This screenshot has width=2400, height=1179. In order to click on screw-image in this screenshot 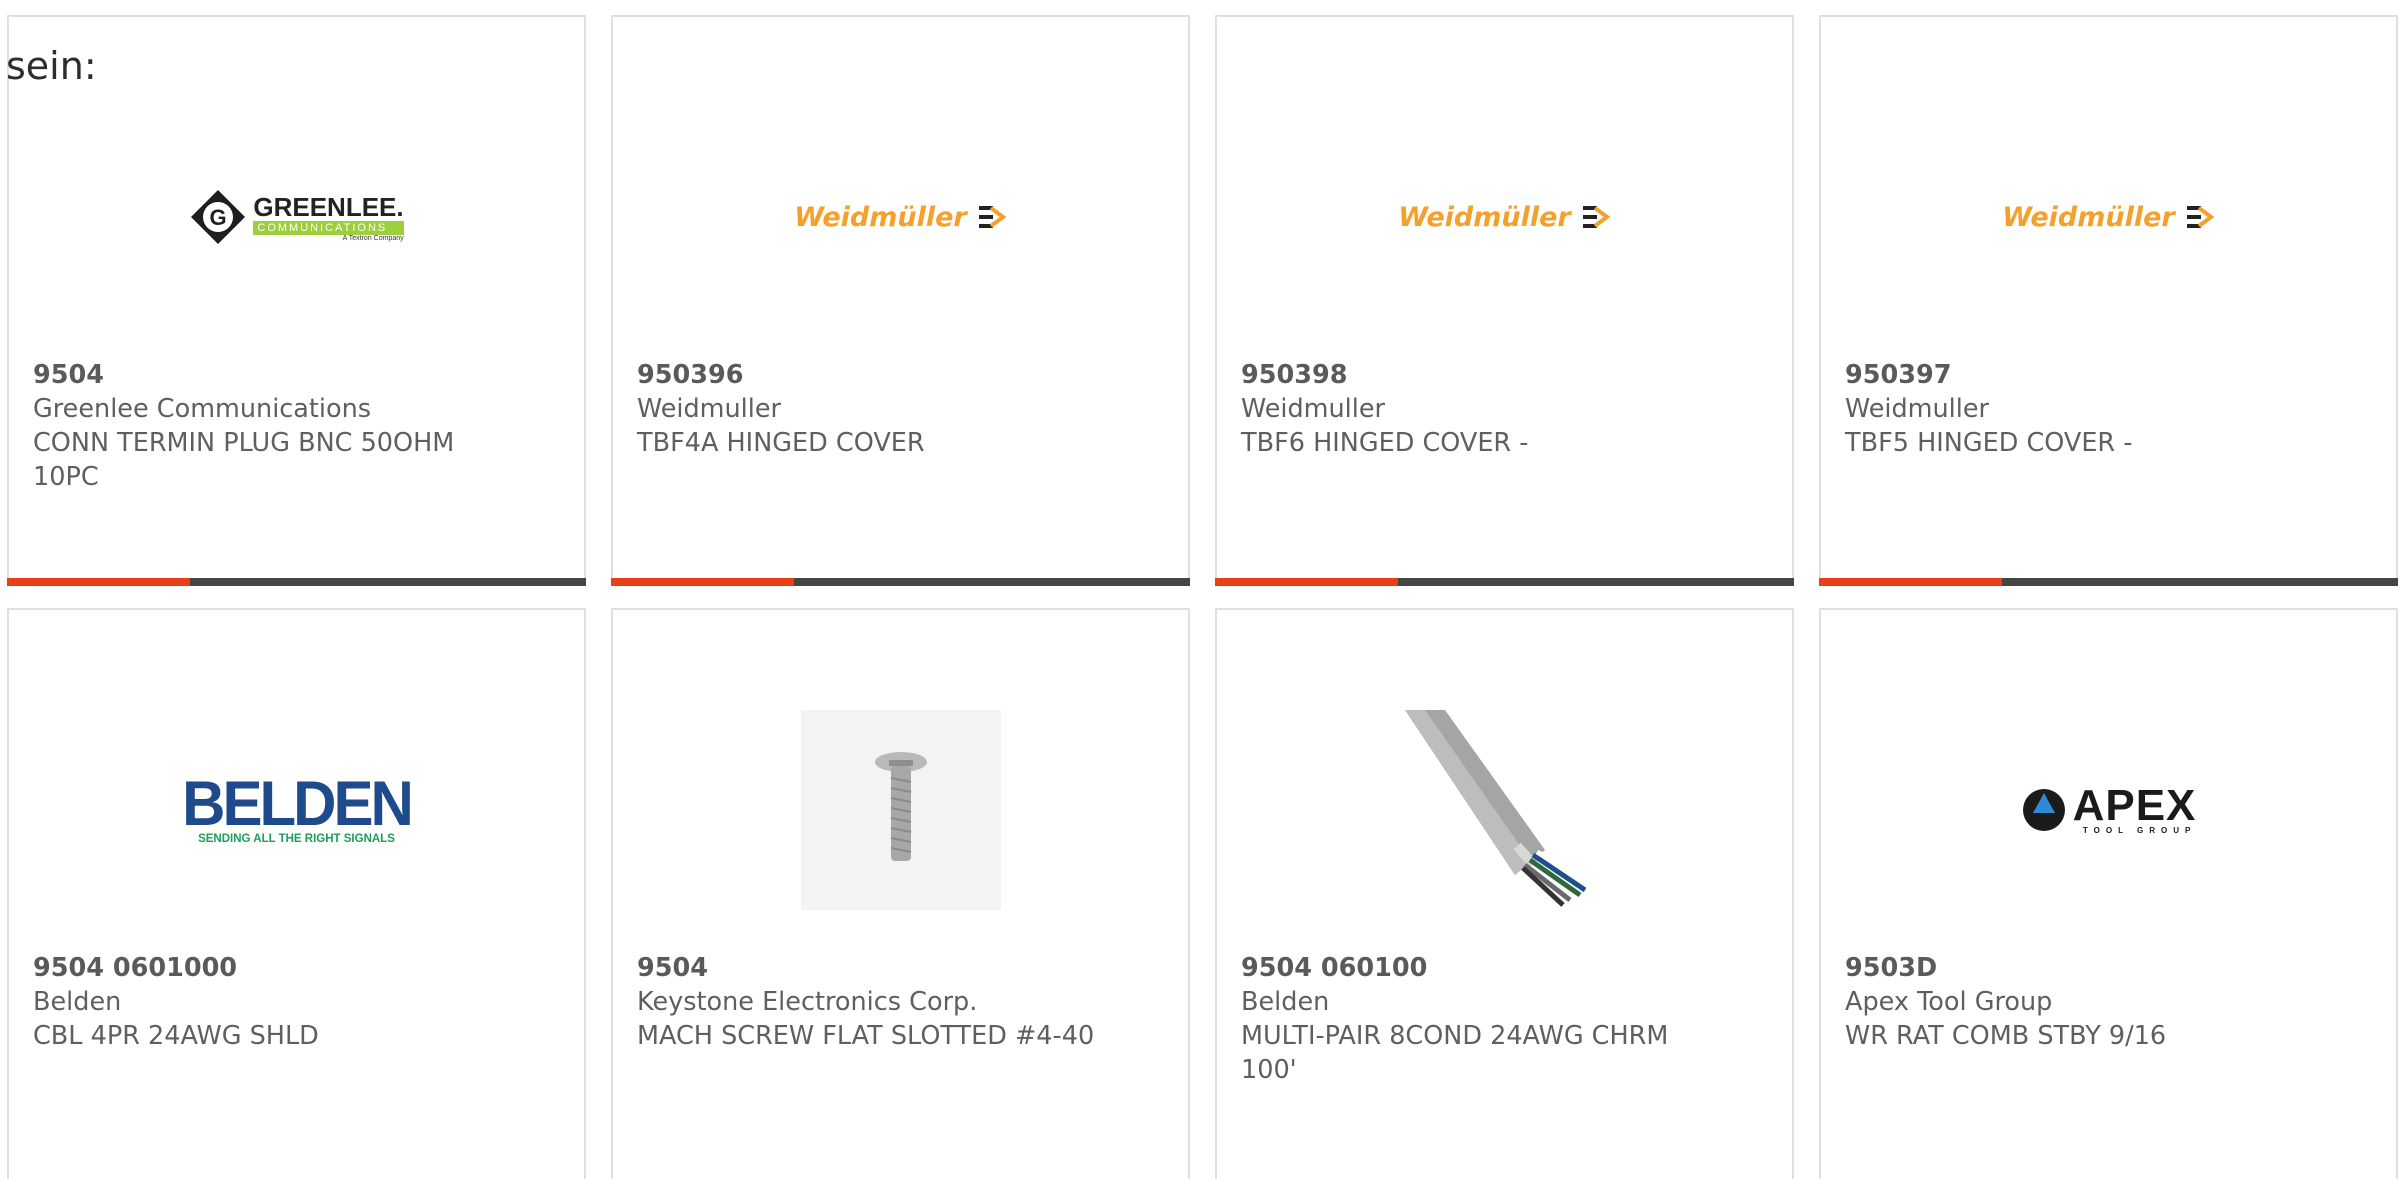, I will do `click(900, 810)`.